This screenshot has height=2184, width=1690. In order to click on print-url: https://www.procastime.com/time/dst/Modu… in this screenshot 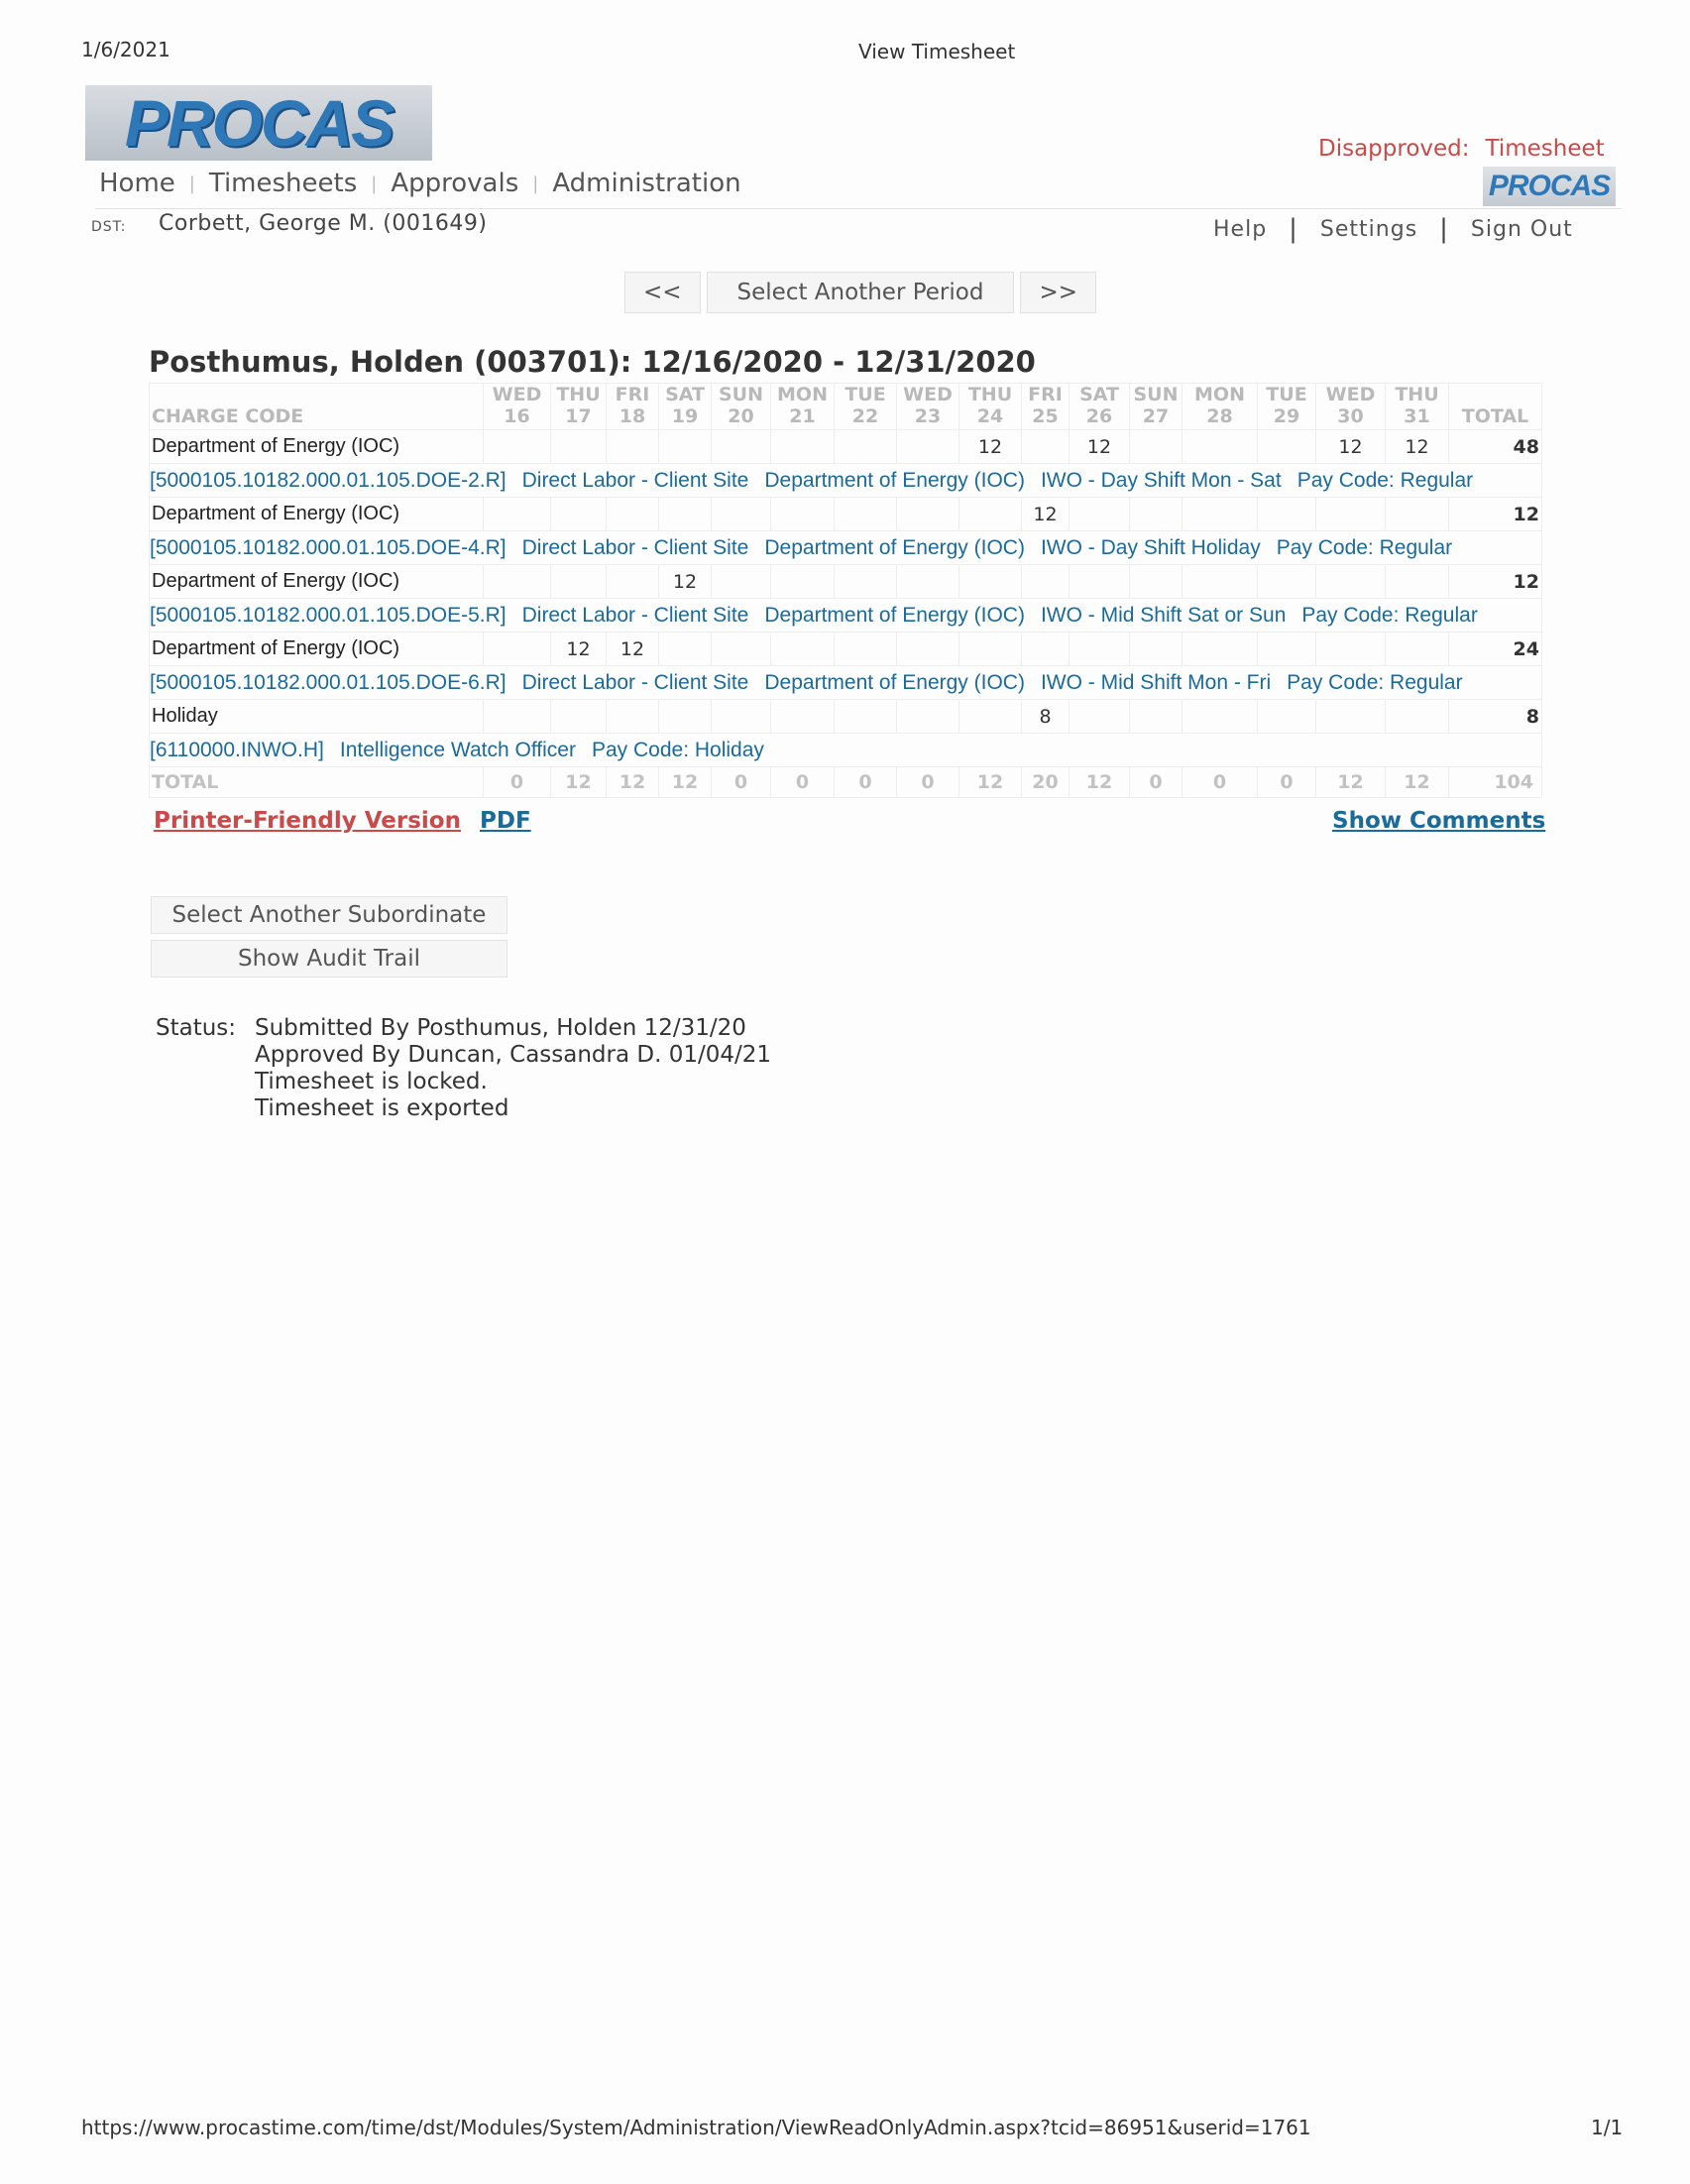, I will do `click(696, 2127)`.